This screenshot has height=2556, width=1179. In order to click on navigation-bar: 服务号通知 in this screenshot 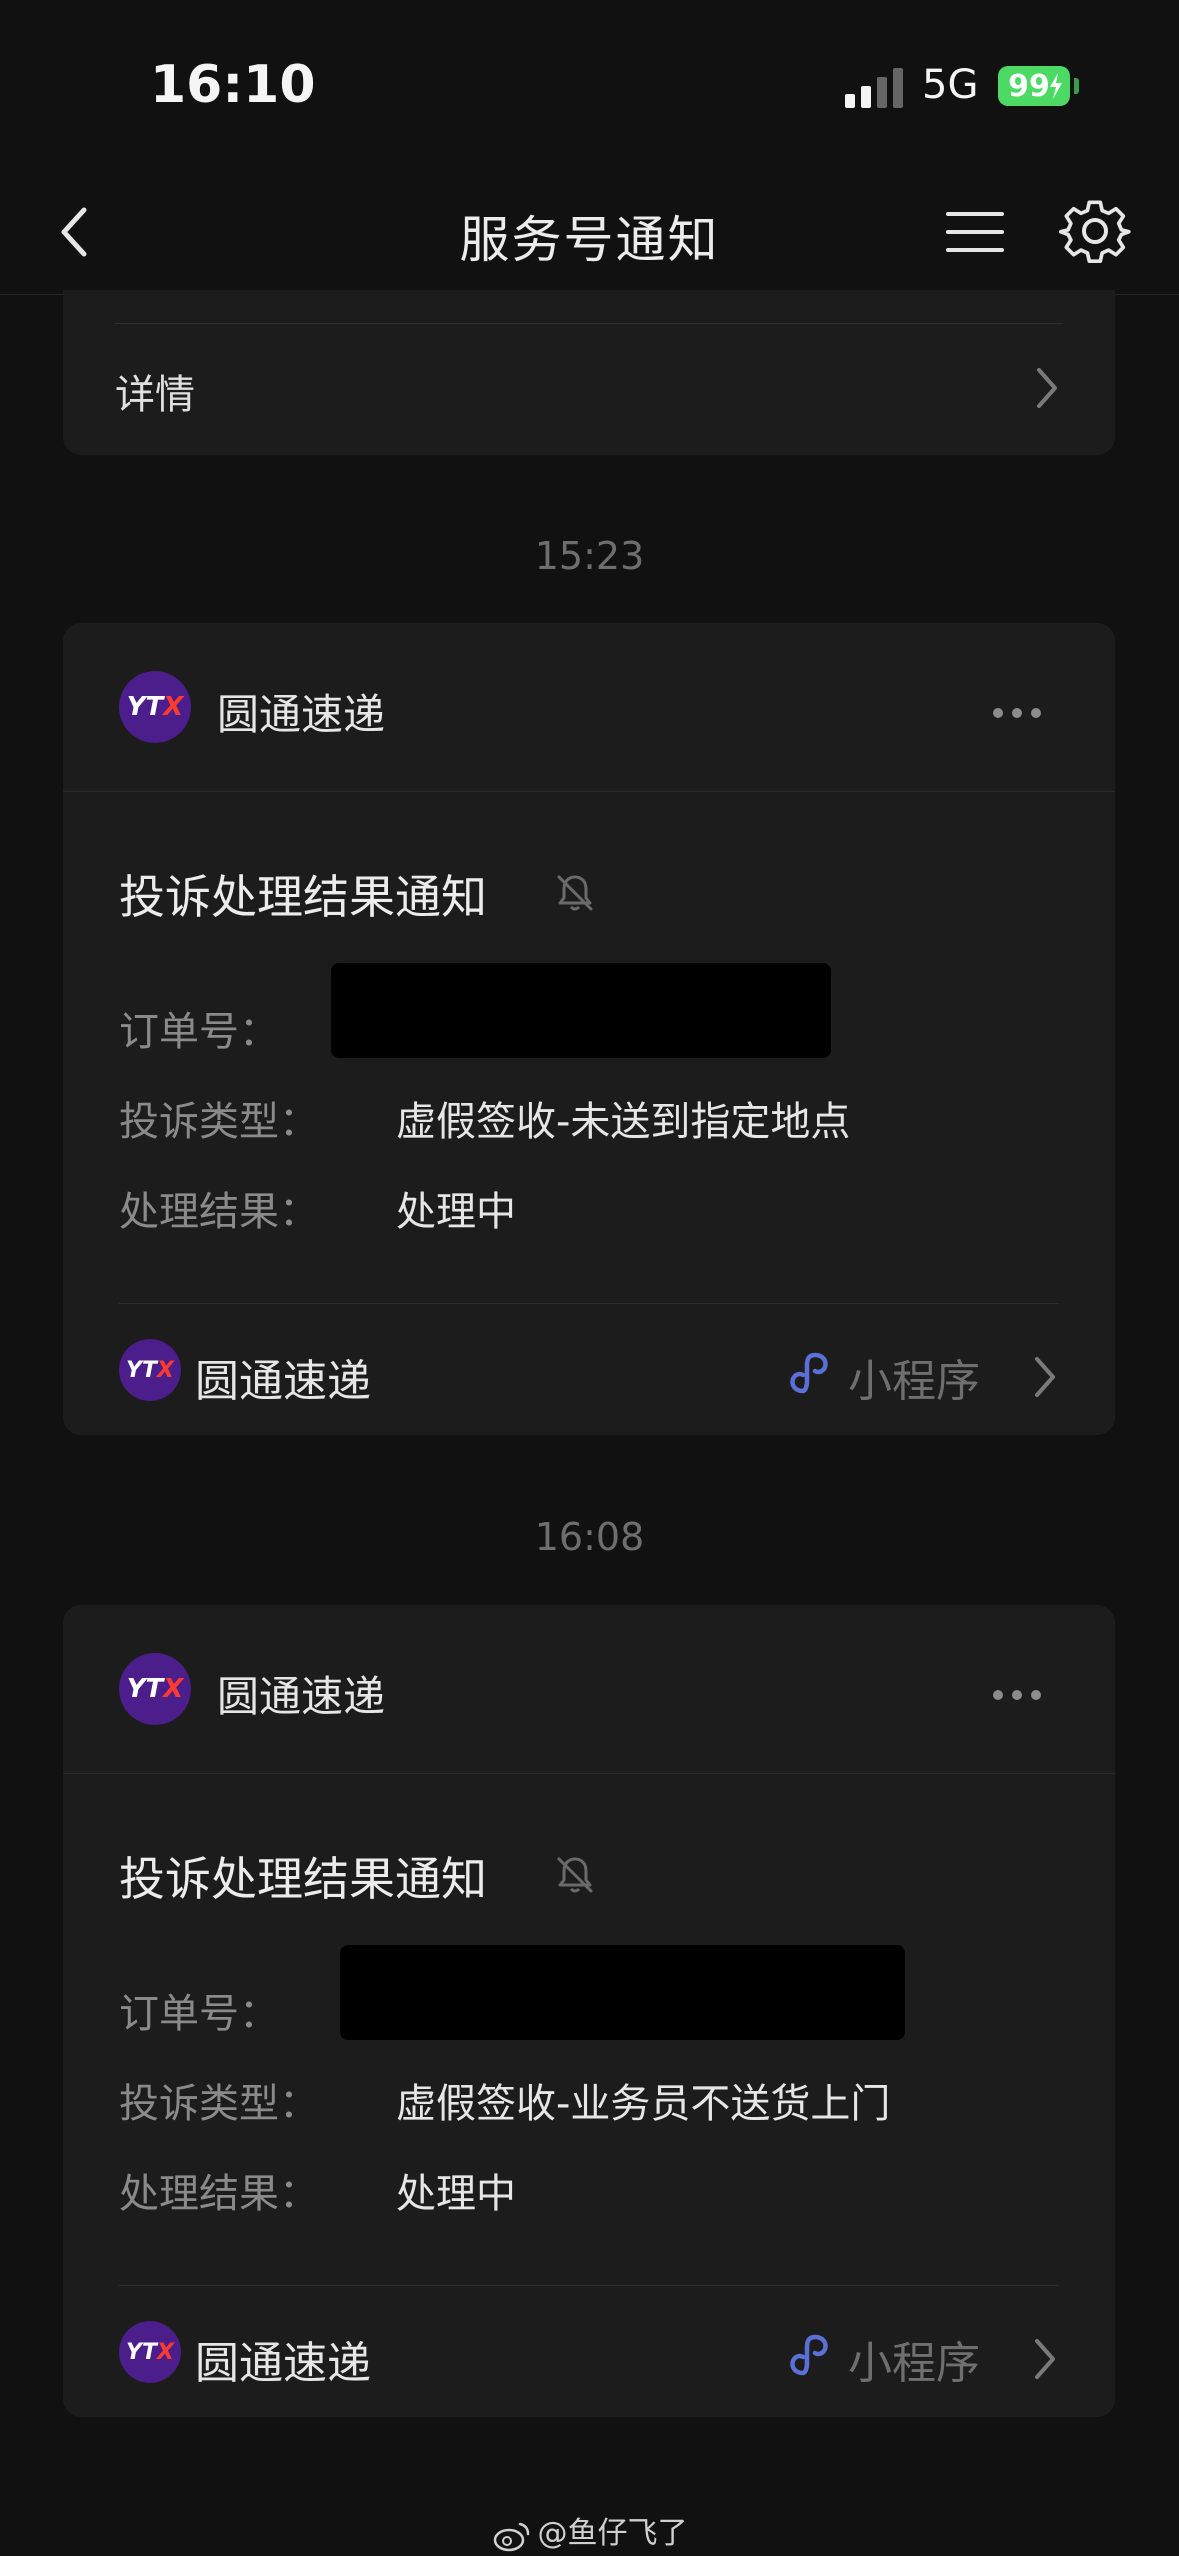, I will do `click(589, 232)`.